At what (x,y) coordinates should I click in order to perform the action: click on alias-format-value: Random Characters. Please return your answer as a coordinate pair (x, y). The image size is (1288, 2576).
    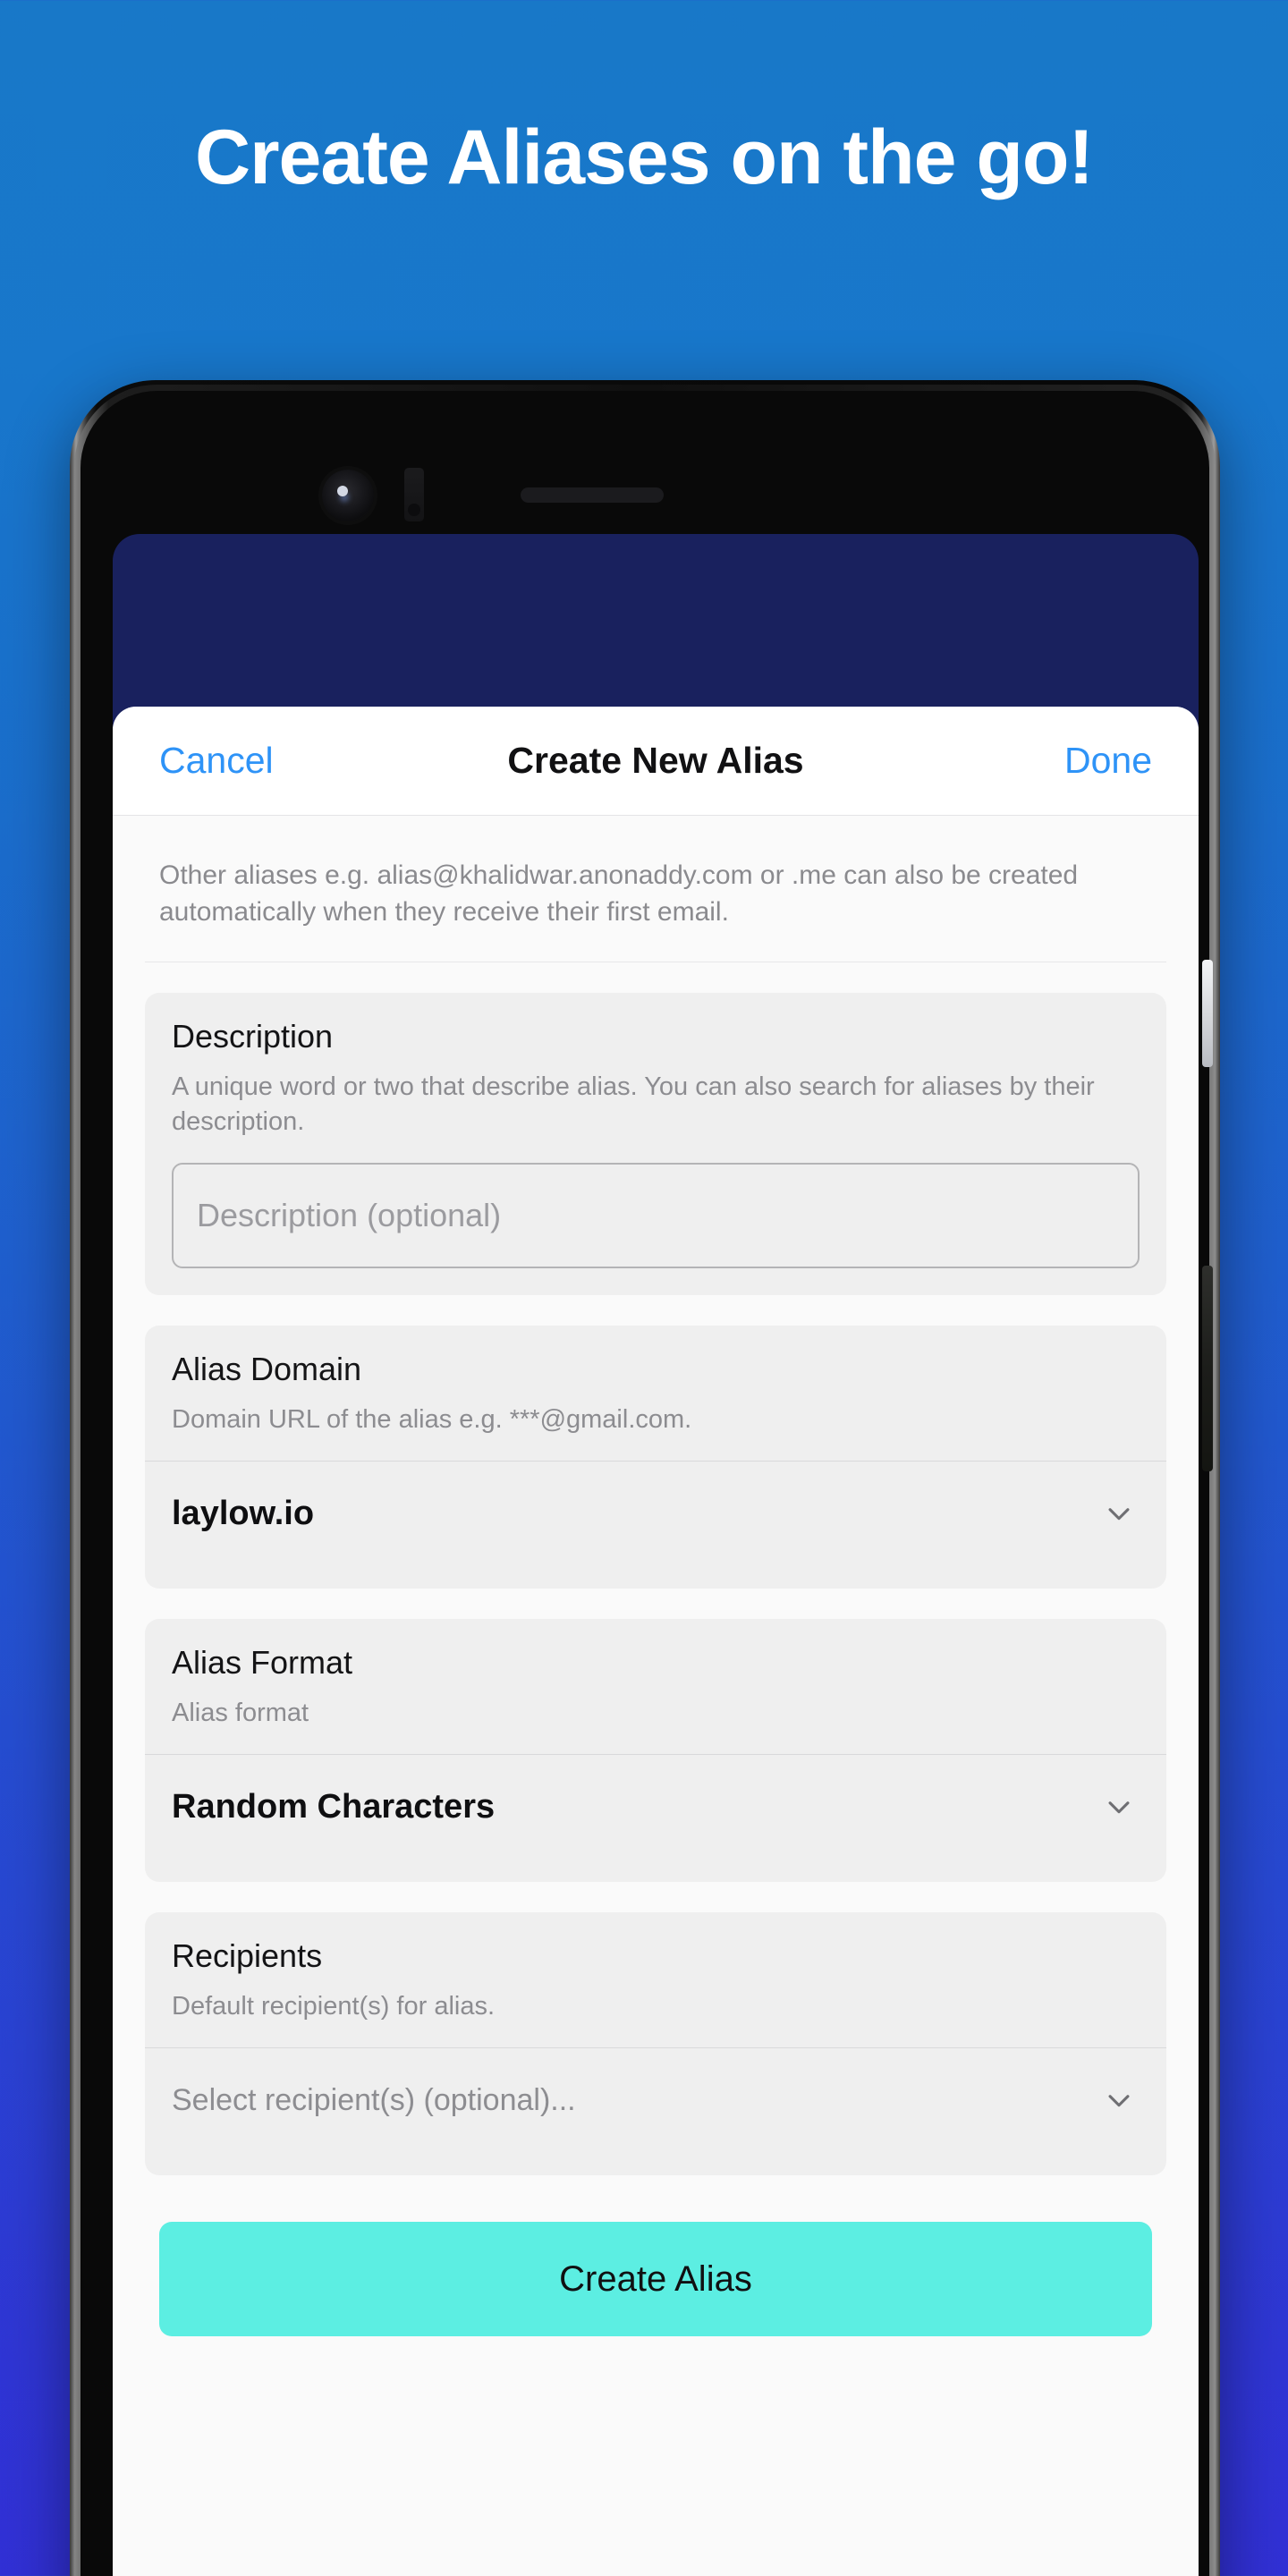
    Looking at the image, I should click on (334, 1806).